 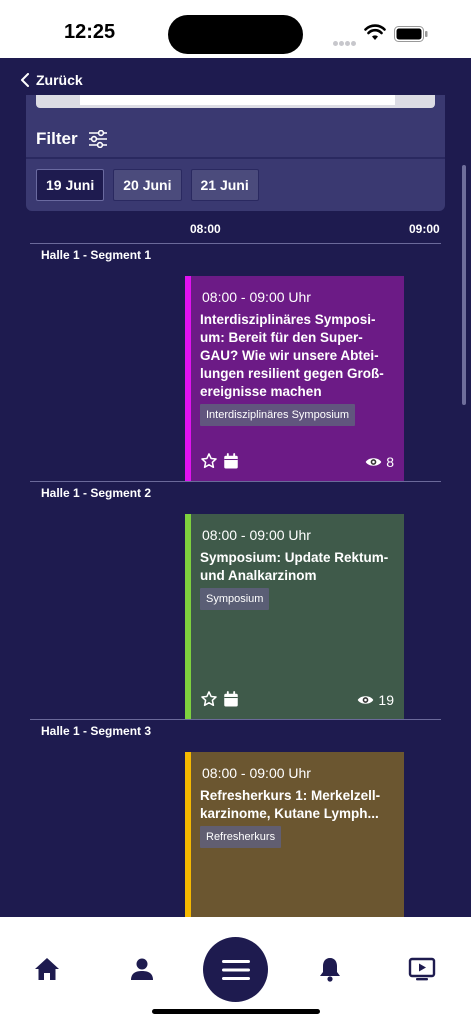 What do you see at coordinates (235, 101) in the screenshot?
I see `search-input` at bounding box center [235, 101].